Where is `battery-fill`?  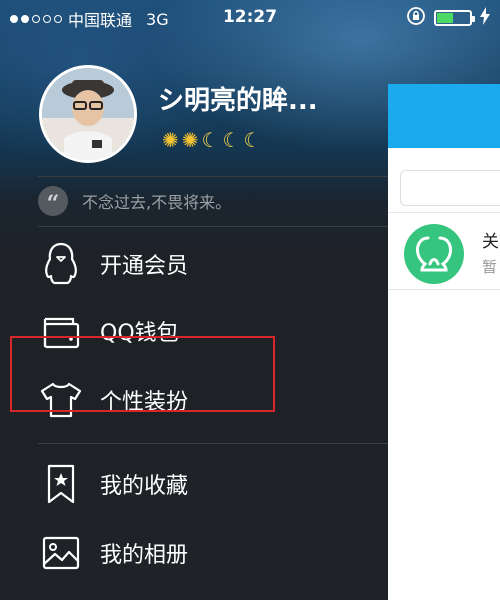
battery-fill is located at coordinates (445, 18).